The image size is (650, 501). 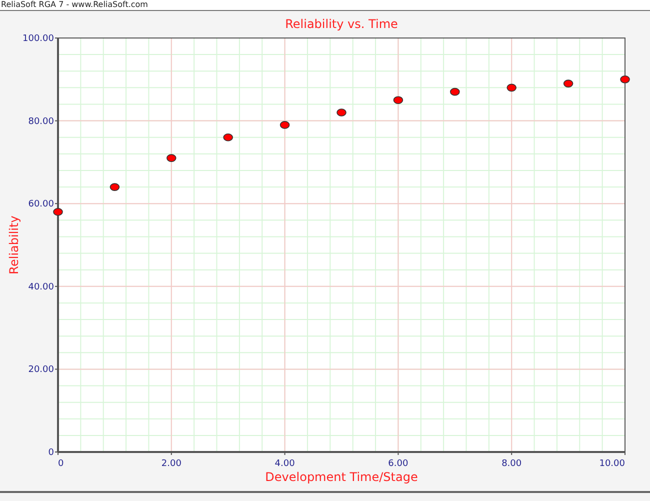 What do you see at coordinates (41, 121) in the screenshot?
I see `tick-label: 80.00` at bounding box center [41, 121].